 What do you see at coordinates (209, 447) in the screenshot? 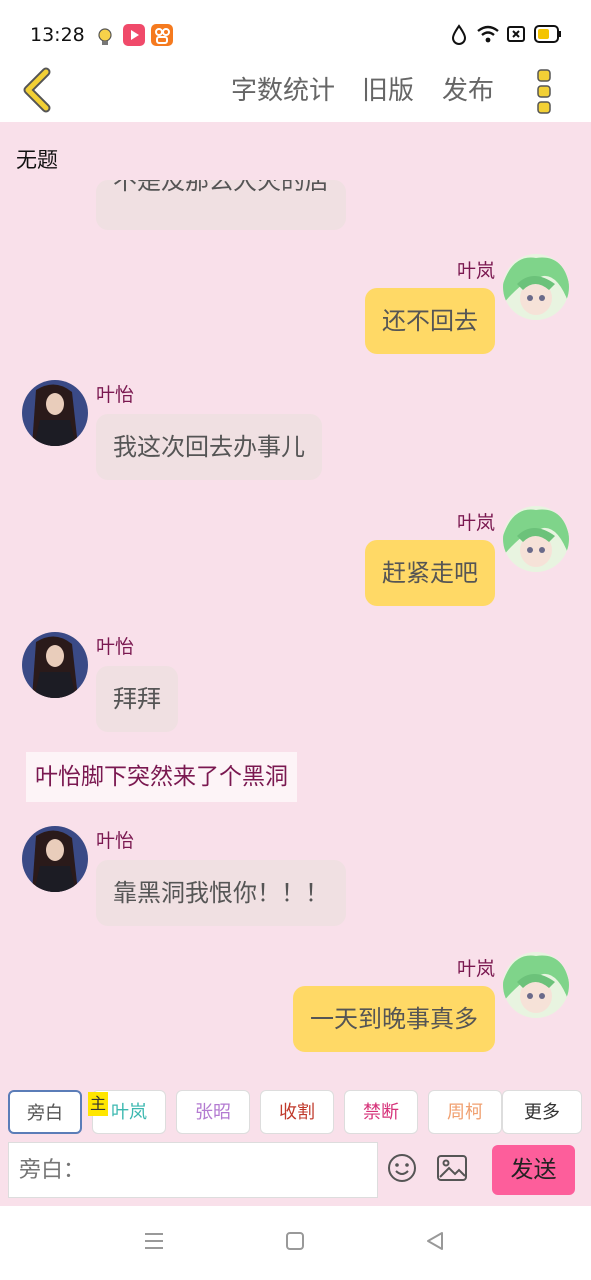
I see `chat-bubble: 我这次回去办事儿` at bounding box center [209, 447].